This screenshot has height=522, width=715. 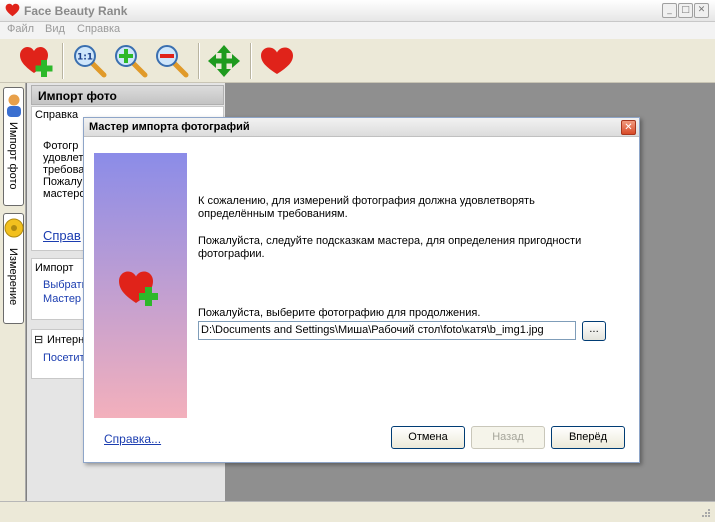 I want to click on rank-button, so click(x=277, y=61).